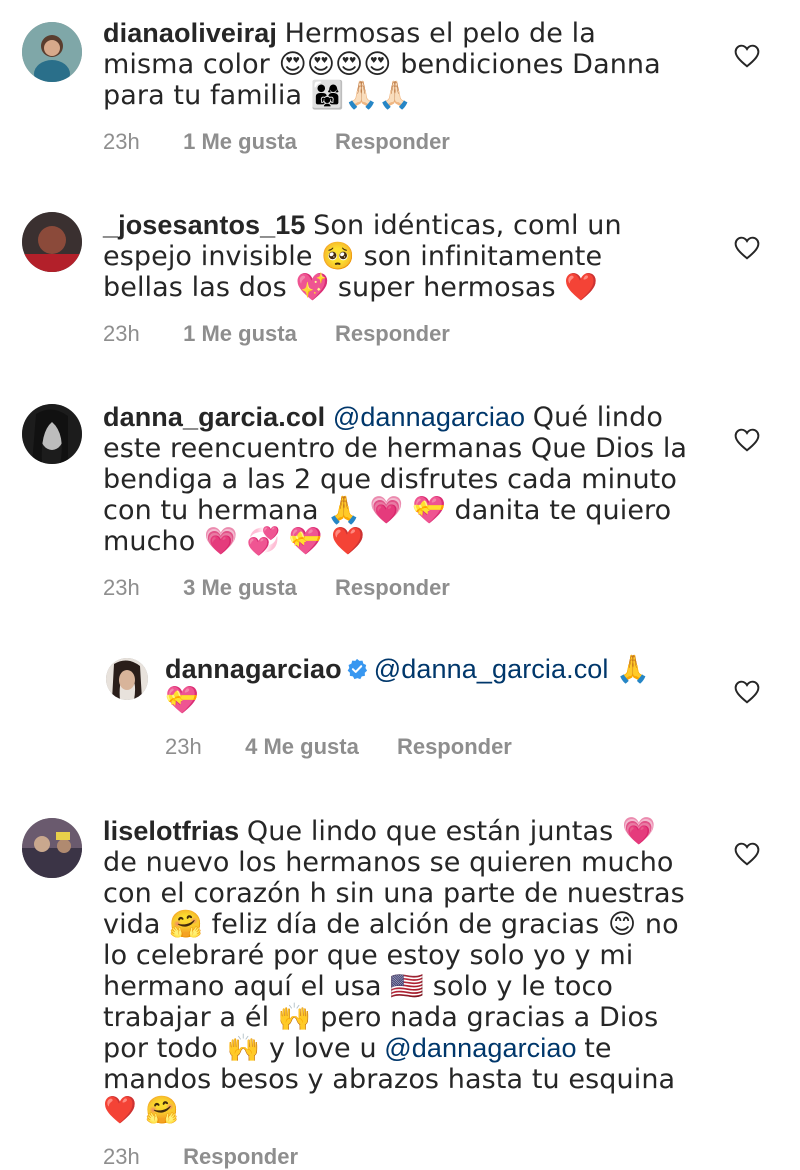 This screenshot has height=1170, width=800. What do you see at coordinates (357, 669) in the screenshot?
I see `verified-badge-icon` at bounding box center [357, 669].